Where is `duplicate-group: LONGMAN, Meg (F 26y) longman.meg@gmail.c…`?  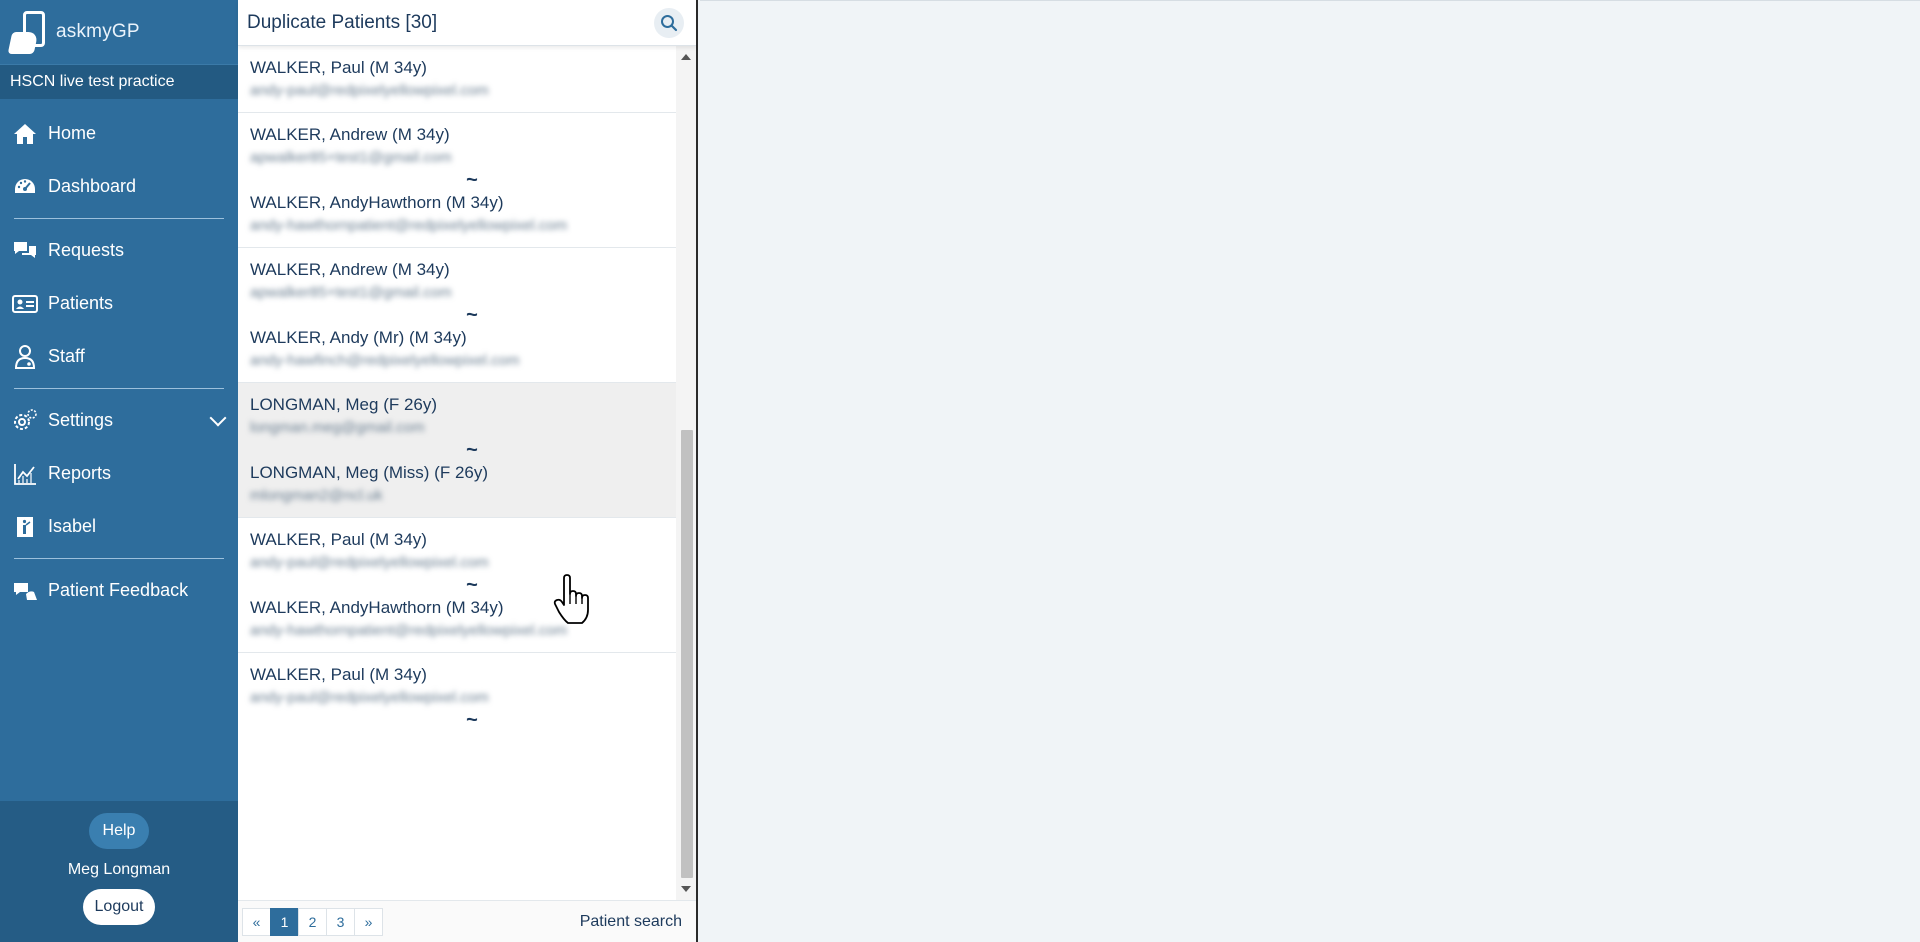
duplicate-group: LONGMAN, Meg (F 26y) longman.meg@gmail.c… is located at coordinates (457, 450).